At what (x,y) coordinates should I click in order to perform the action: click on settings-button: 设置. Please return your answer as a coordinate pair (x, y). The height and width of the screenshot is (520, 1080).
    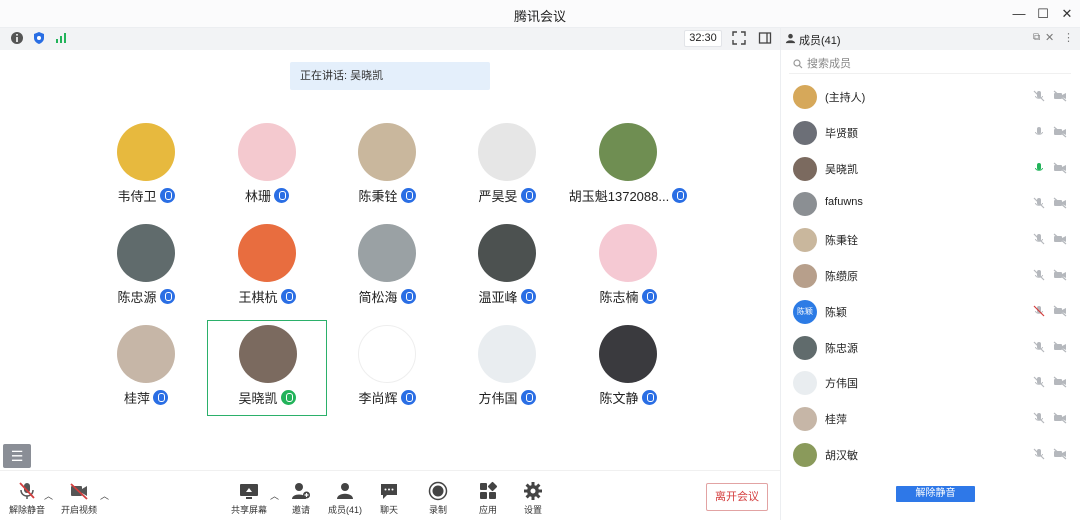
    Looking at the image, I should click on (533, 498).